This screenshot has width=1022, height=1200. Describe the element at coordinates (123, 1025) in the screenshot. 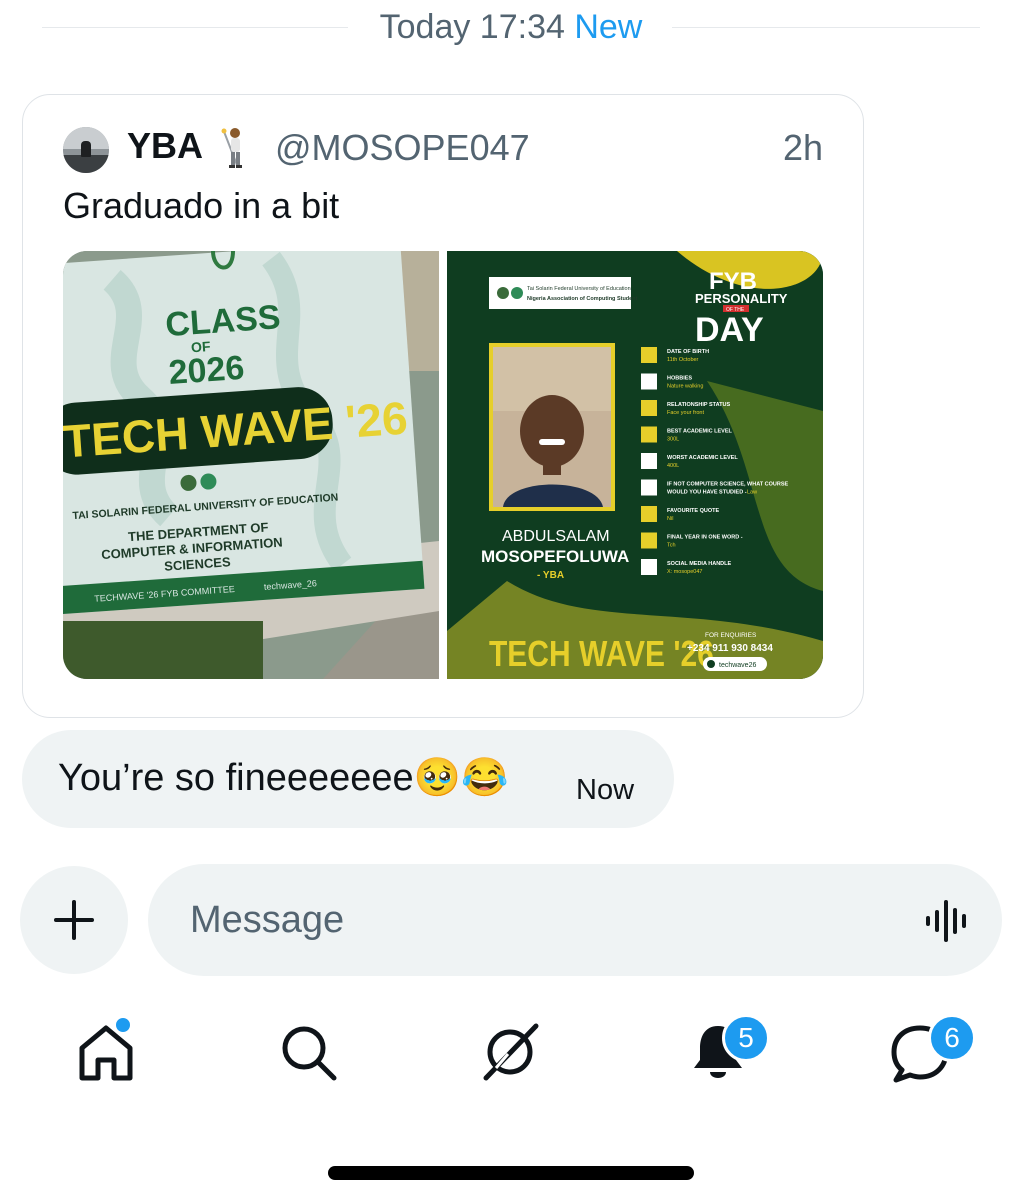

I see `home-new-dot` at that location.